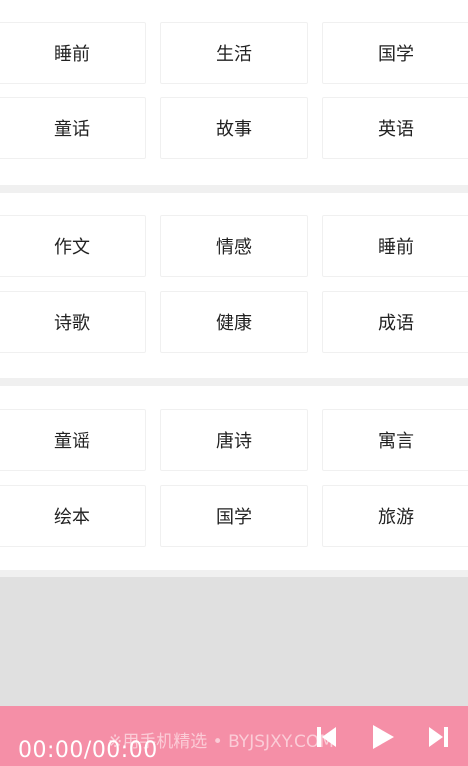 The width and height of the screenshot is (468, 766). What do you see at coordinates (438, 737) in the screenshot?
I see `next-icon` at bounding box center [438, 737].